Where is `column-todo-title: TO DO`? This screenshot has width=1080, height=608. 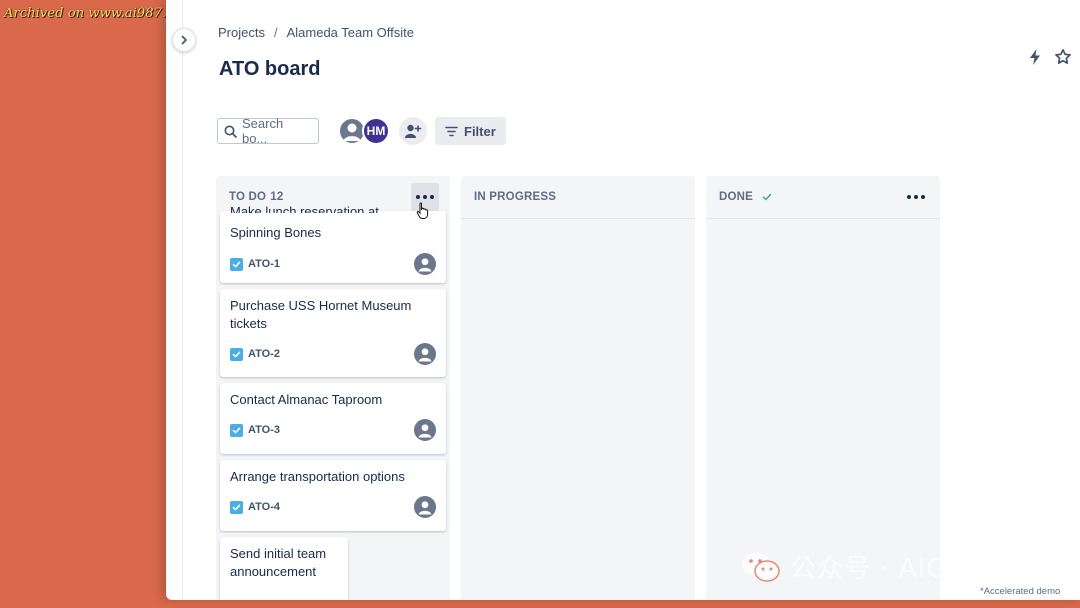 column-todo-title: TO DO is located at coordinates (248, 197).